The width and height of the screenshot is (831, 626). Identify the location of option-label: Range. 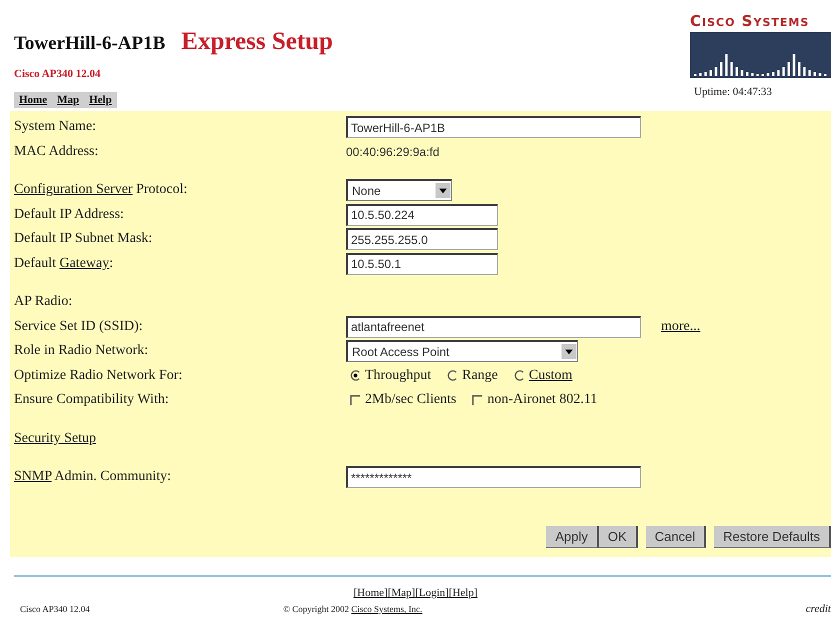
(480, 376).